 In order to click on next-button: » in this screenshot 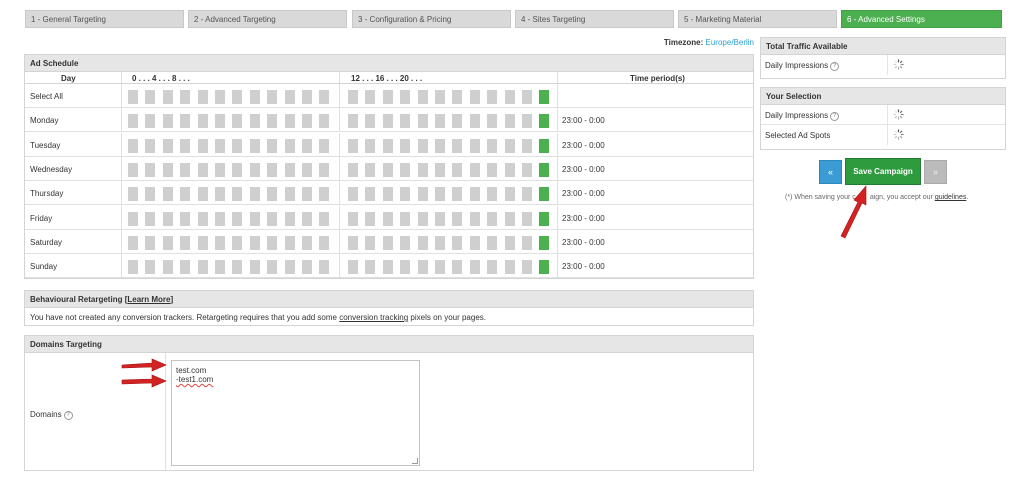, I will do `click(935, 172)`.